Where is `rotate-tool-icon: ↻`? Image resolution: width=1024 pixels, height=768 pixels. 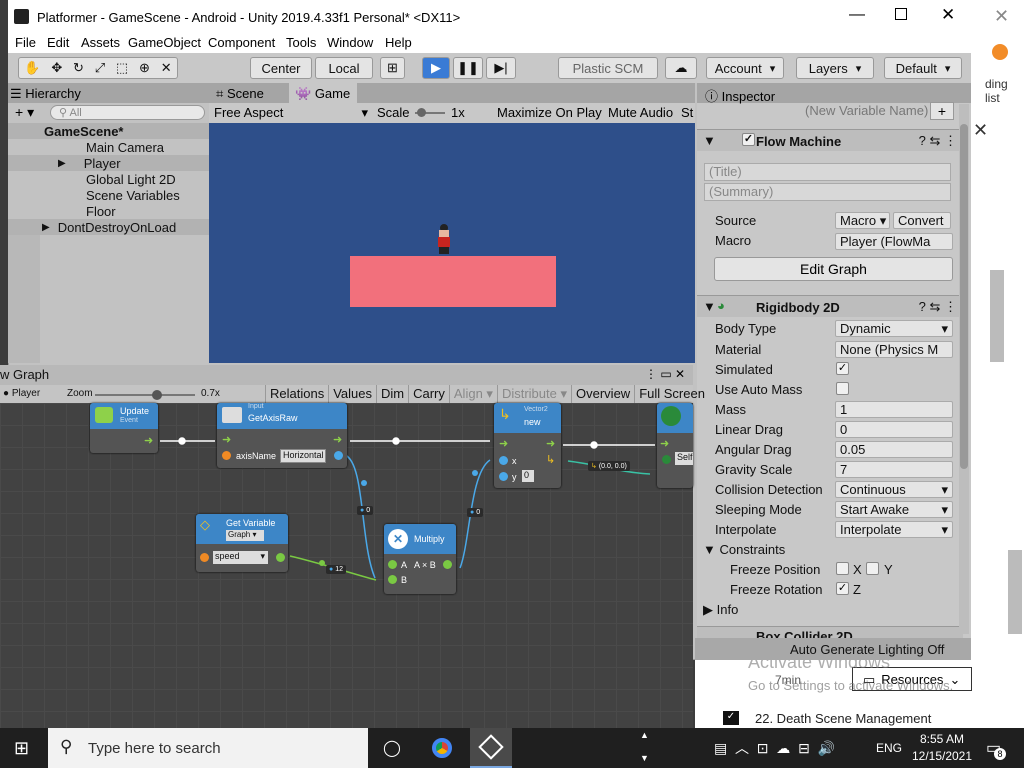 rotate-tool-icon: ↻ is located at coordinates (78, 68).